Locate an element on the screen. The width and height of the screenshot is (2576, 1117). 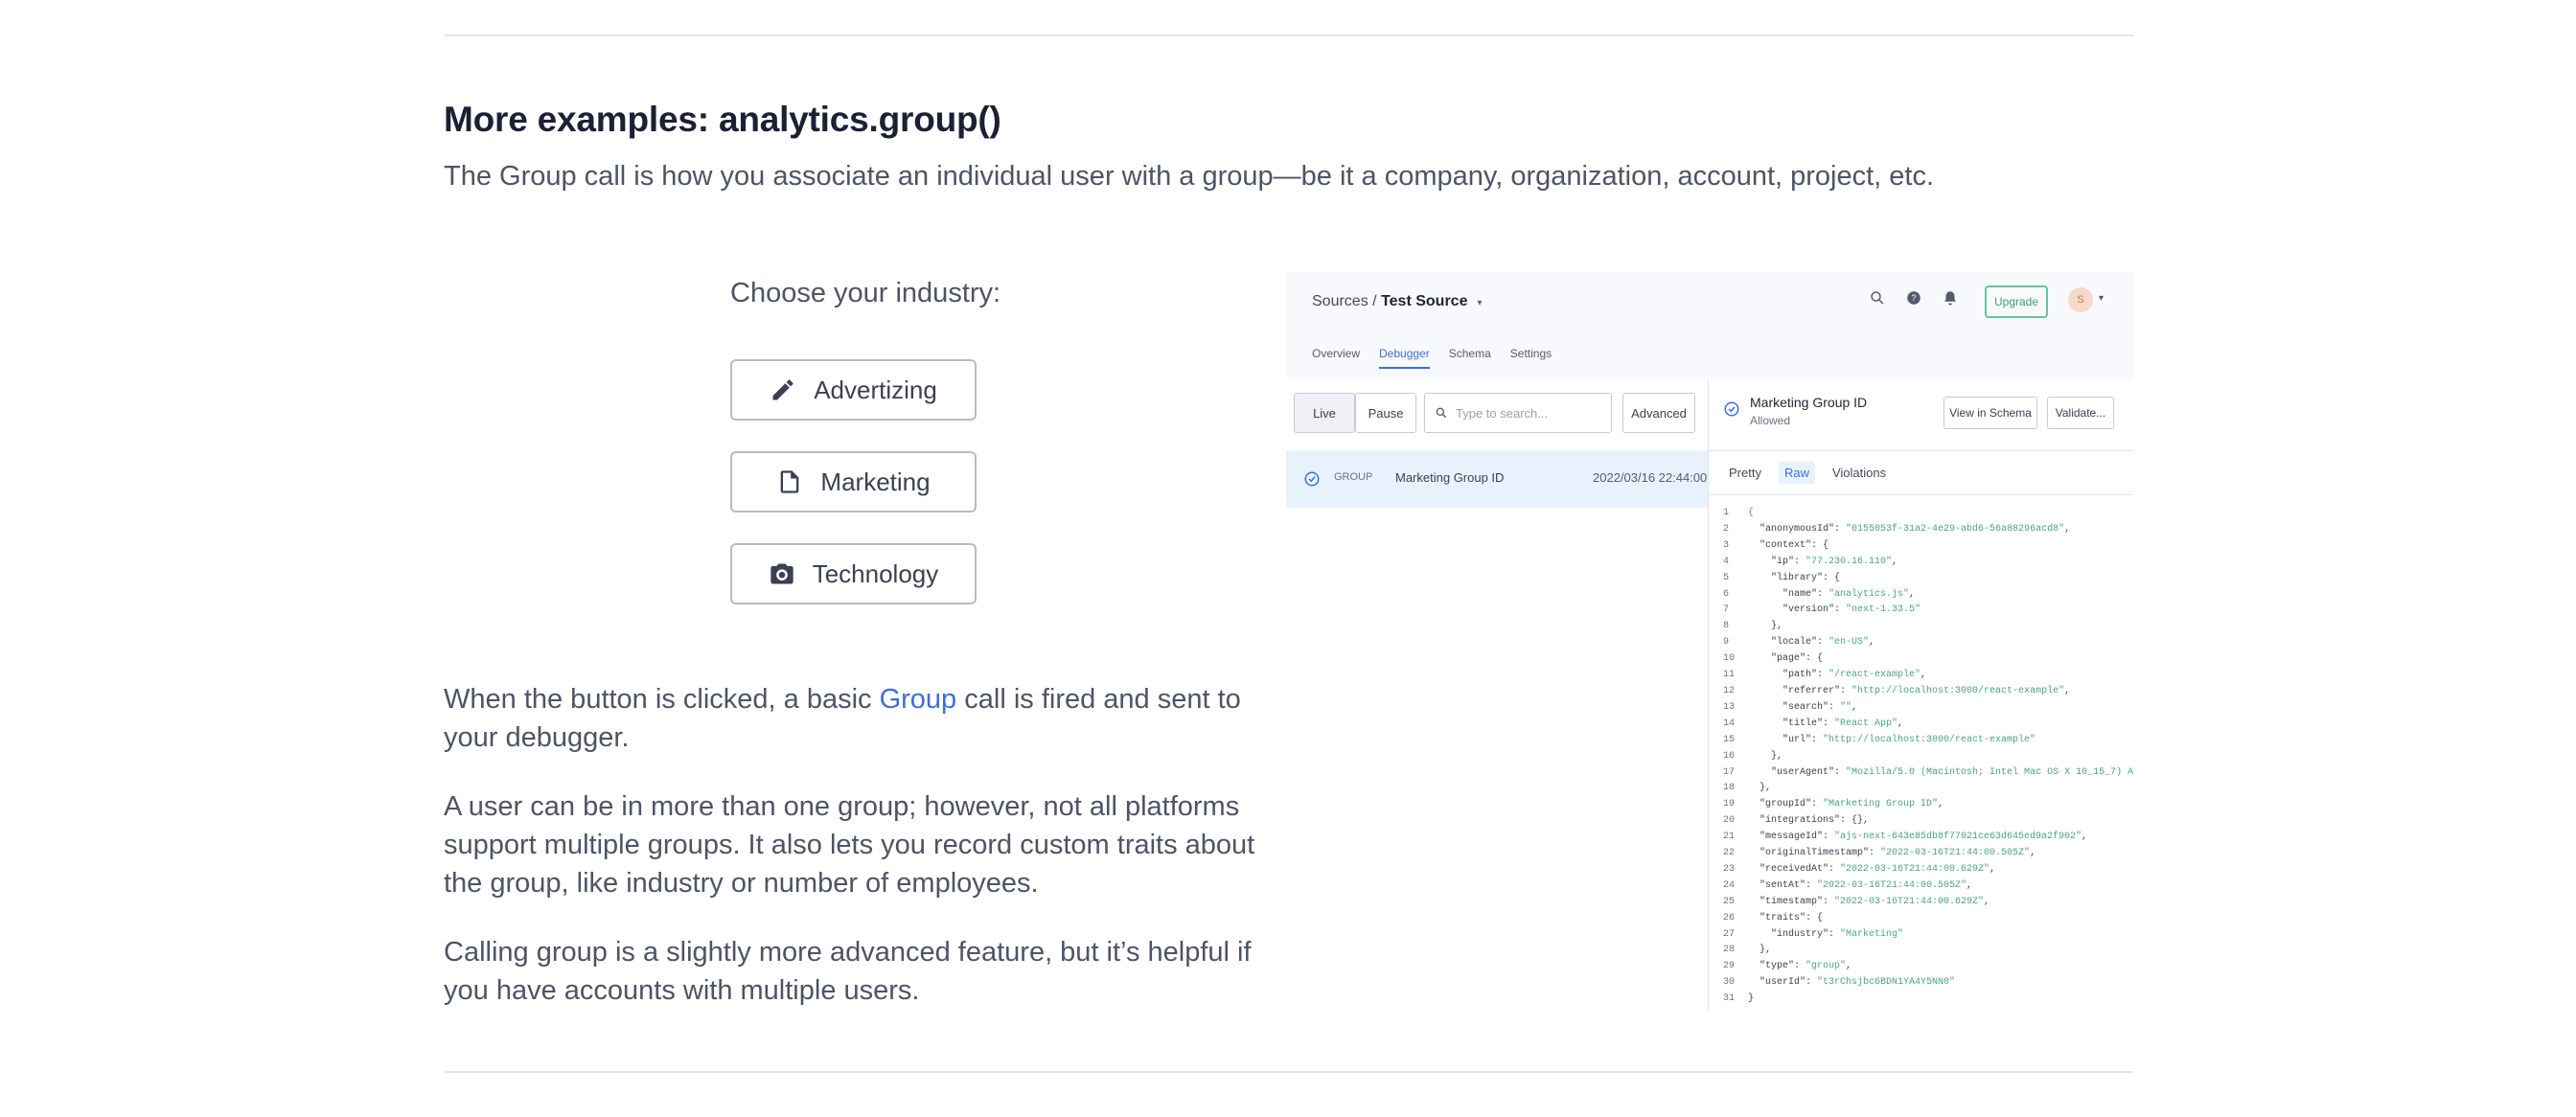
tab-settings: Settings is located at coordinates (1530, 353).